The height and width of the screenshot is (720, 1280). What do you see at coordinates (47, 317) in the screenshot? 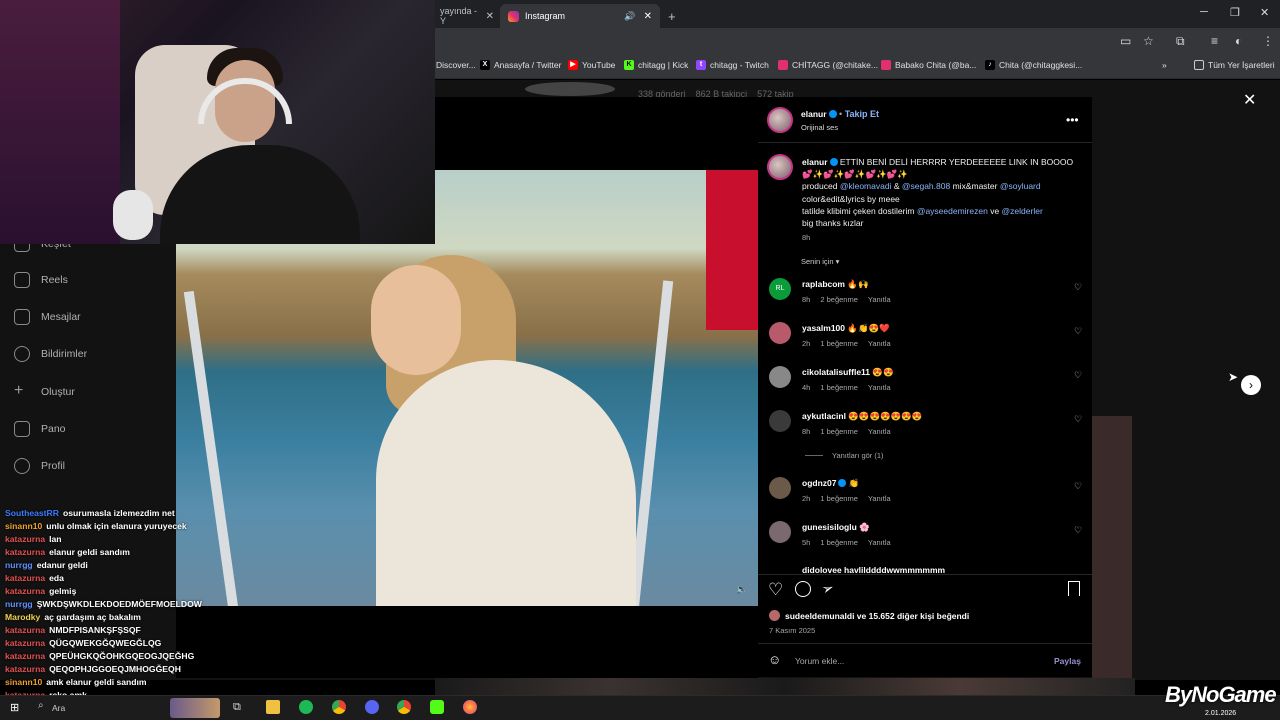
I see `nav-messages: Mesajlar` at bounding box center [47, 317].